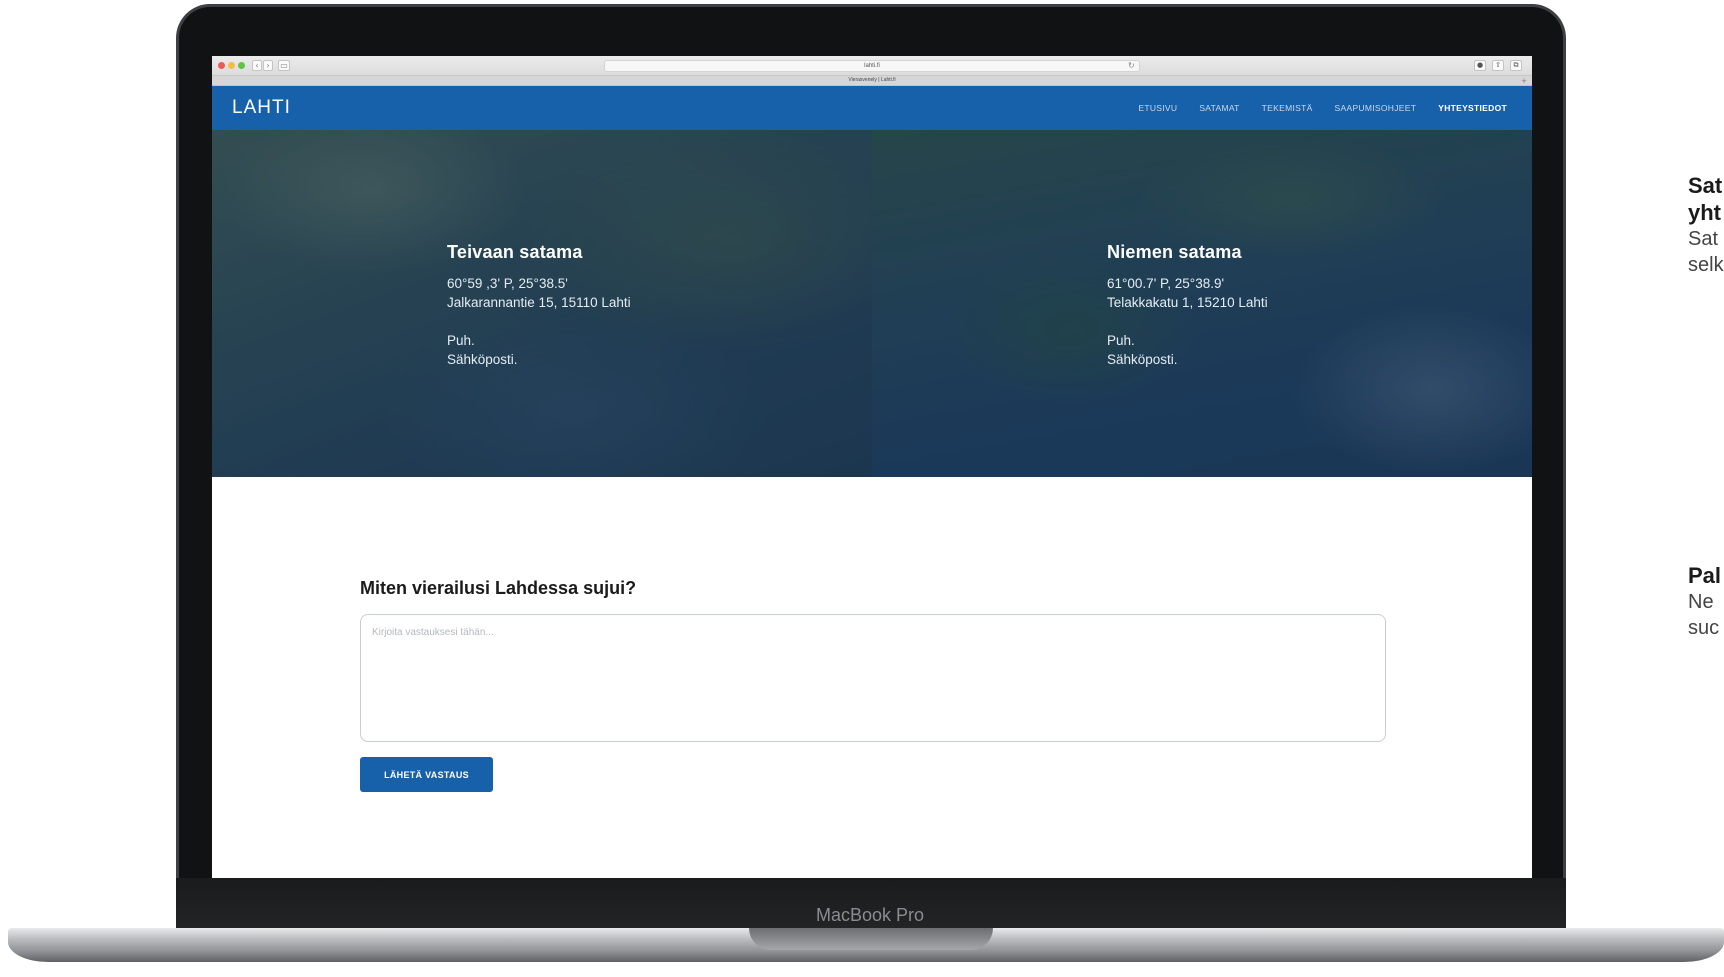 The width and height of the screenshot is (1724, 977). I want to click on harbor-address: Telakkakatu 1, 15210 Lahti, so click(1187, 302).